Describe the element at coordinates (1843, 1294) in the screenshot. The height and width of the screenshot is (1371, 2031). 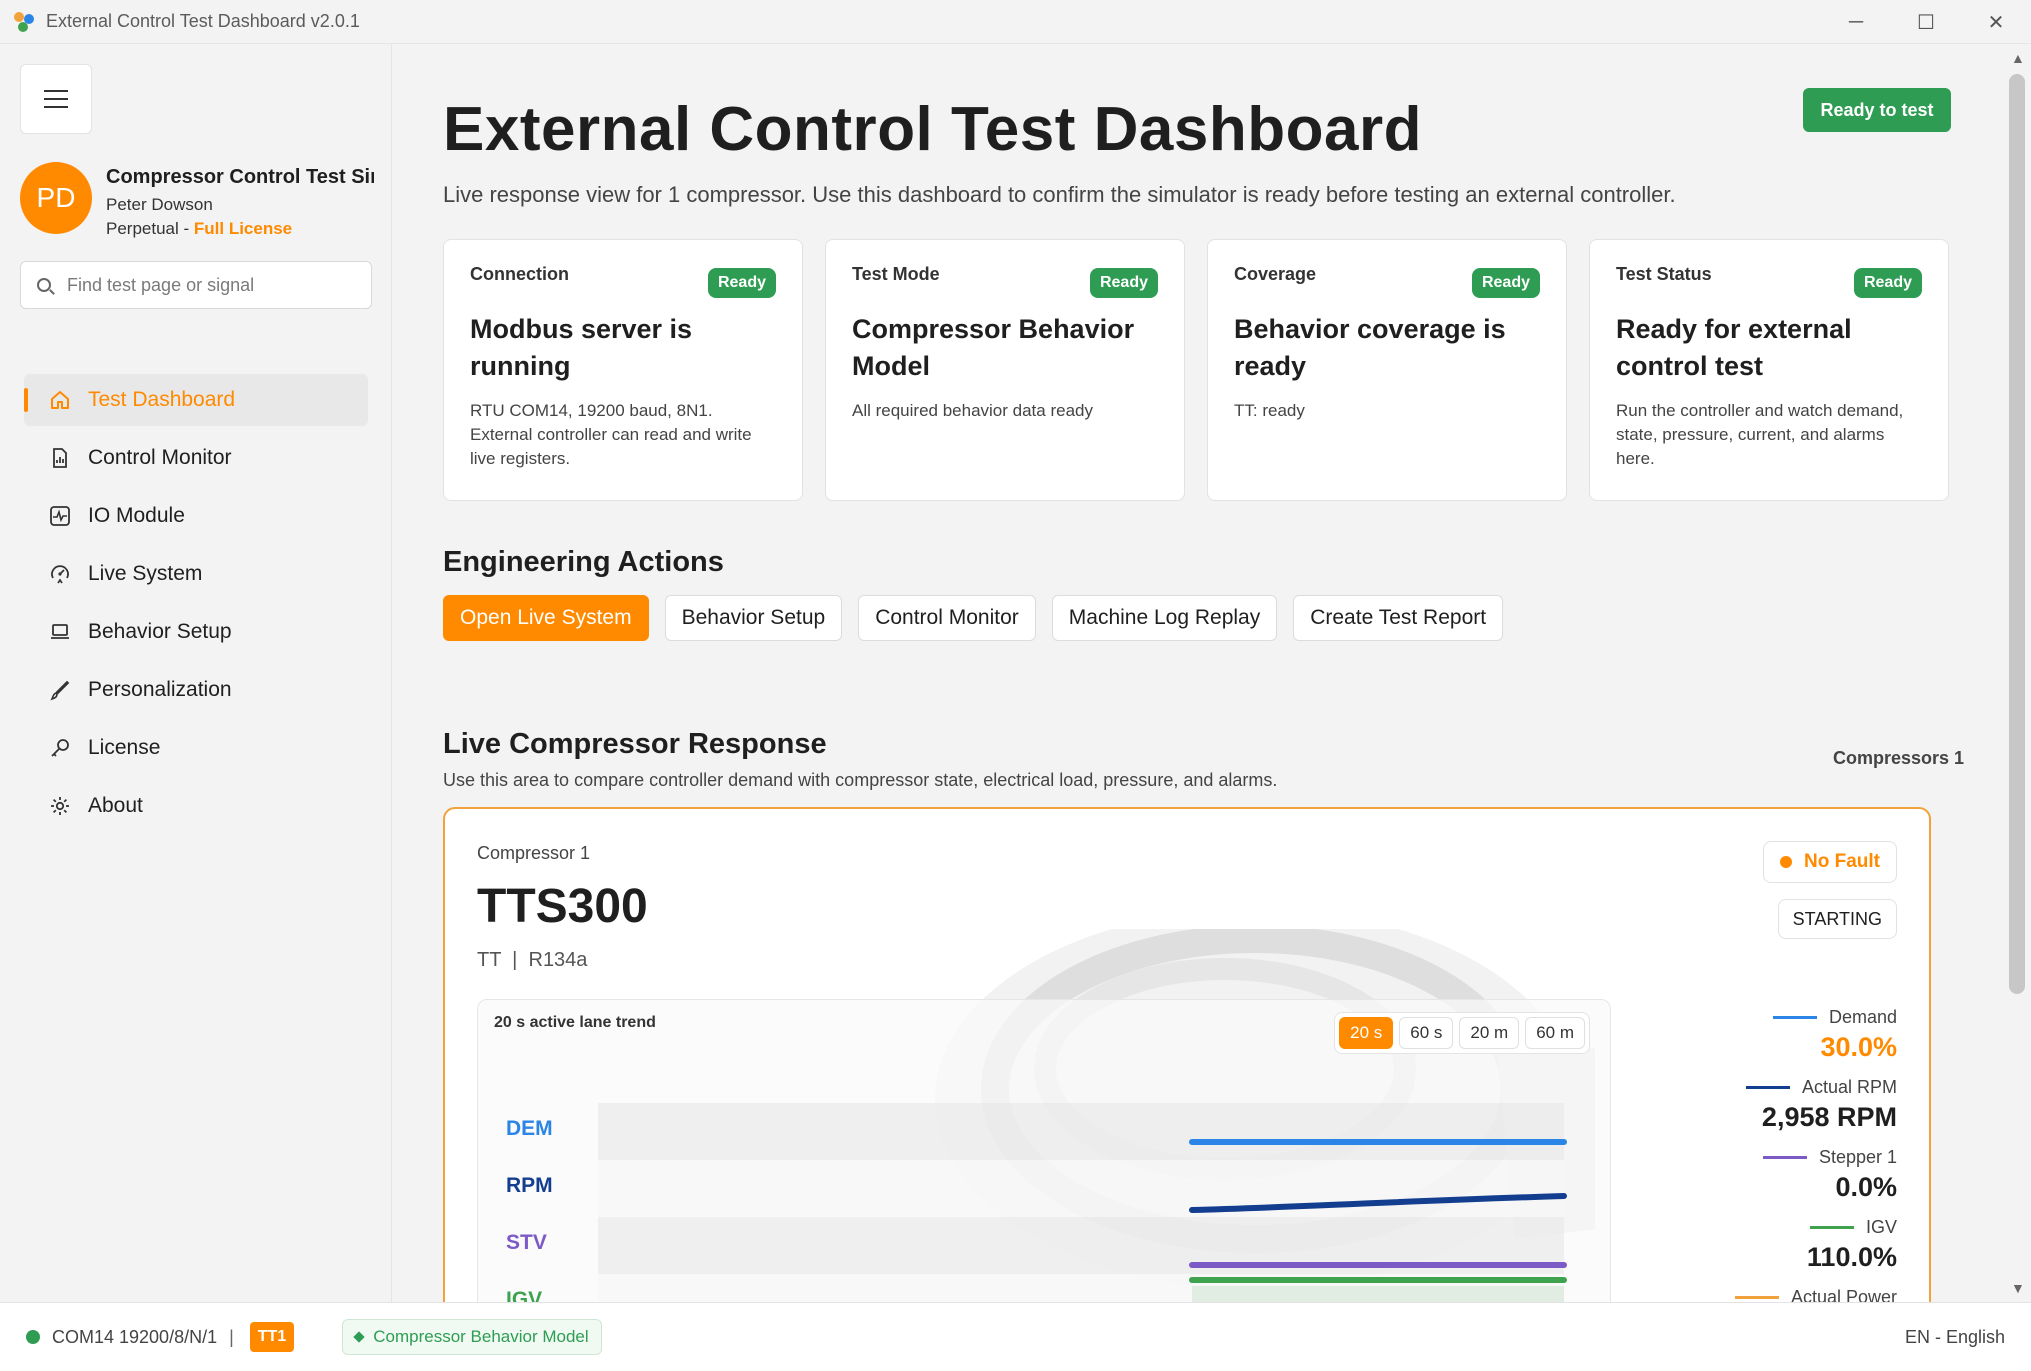
I see `metric-name: Actual Power` at that location.